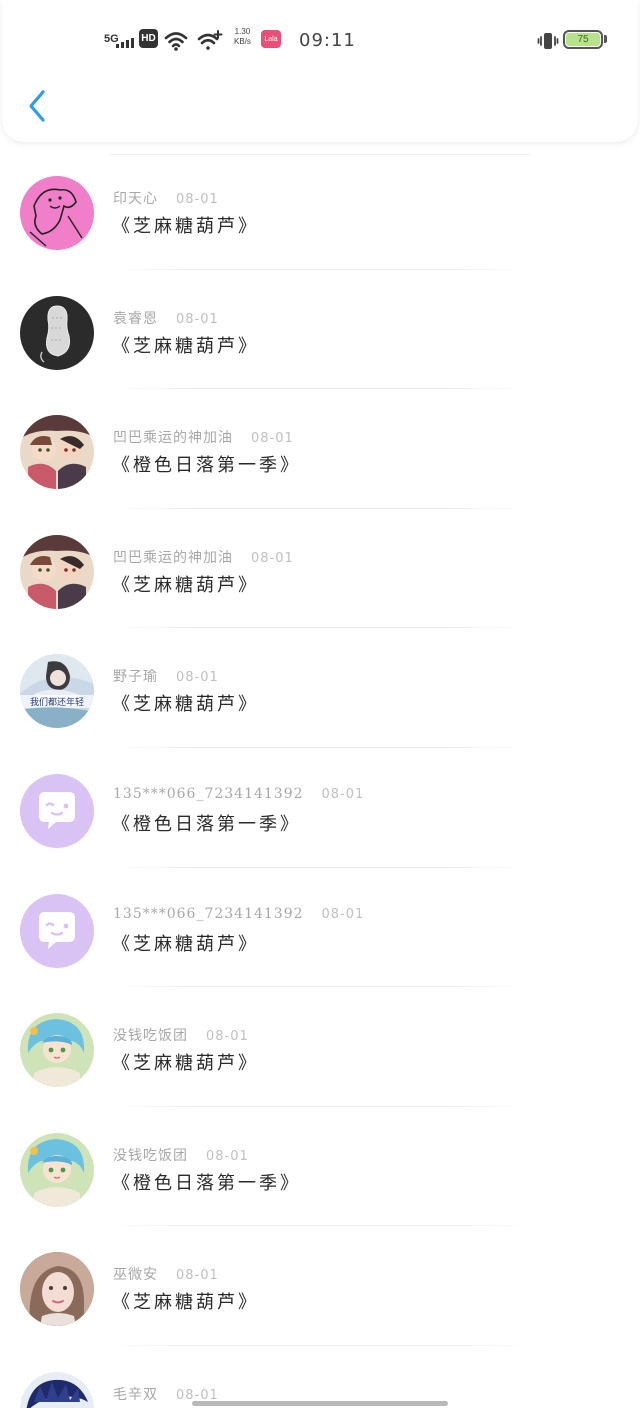  I want to click on battery-nub, so click(605, 39).